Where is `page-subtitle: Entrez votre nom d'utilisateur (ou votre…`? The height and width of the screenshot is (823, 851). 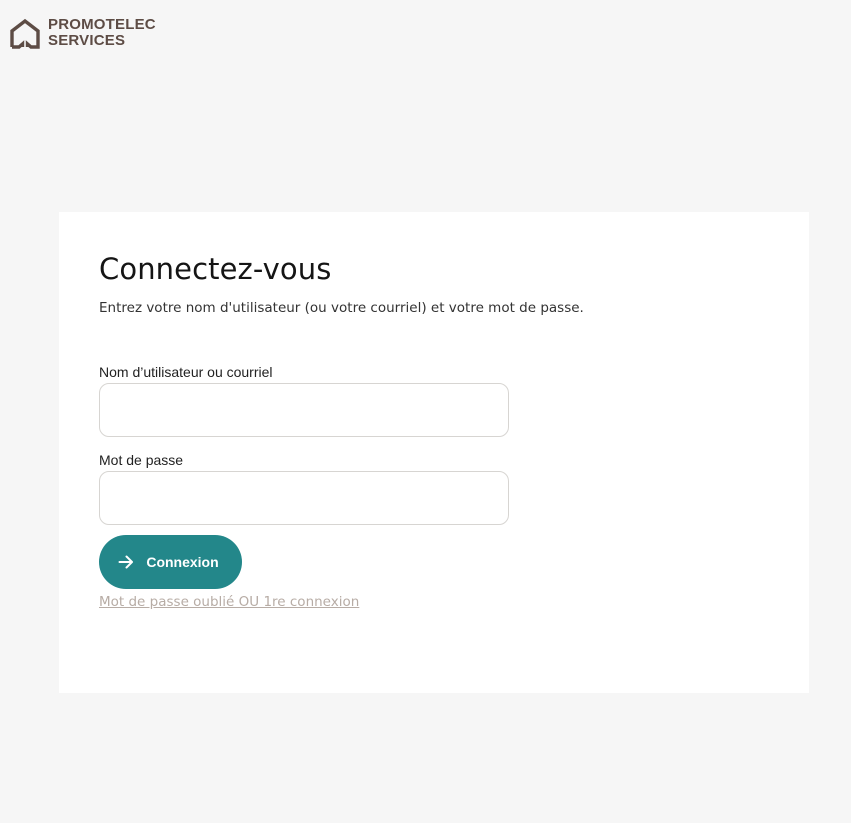
page-subtitle: Entrez votre nom d'utilisateur (ou votre… is located at coordinates (341, 308).